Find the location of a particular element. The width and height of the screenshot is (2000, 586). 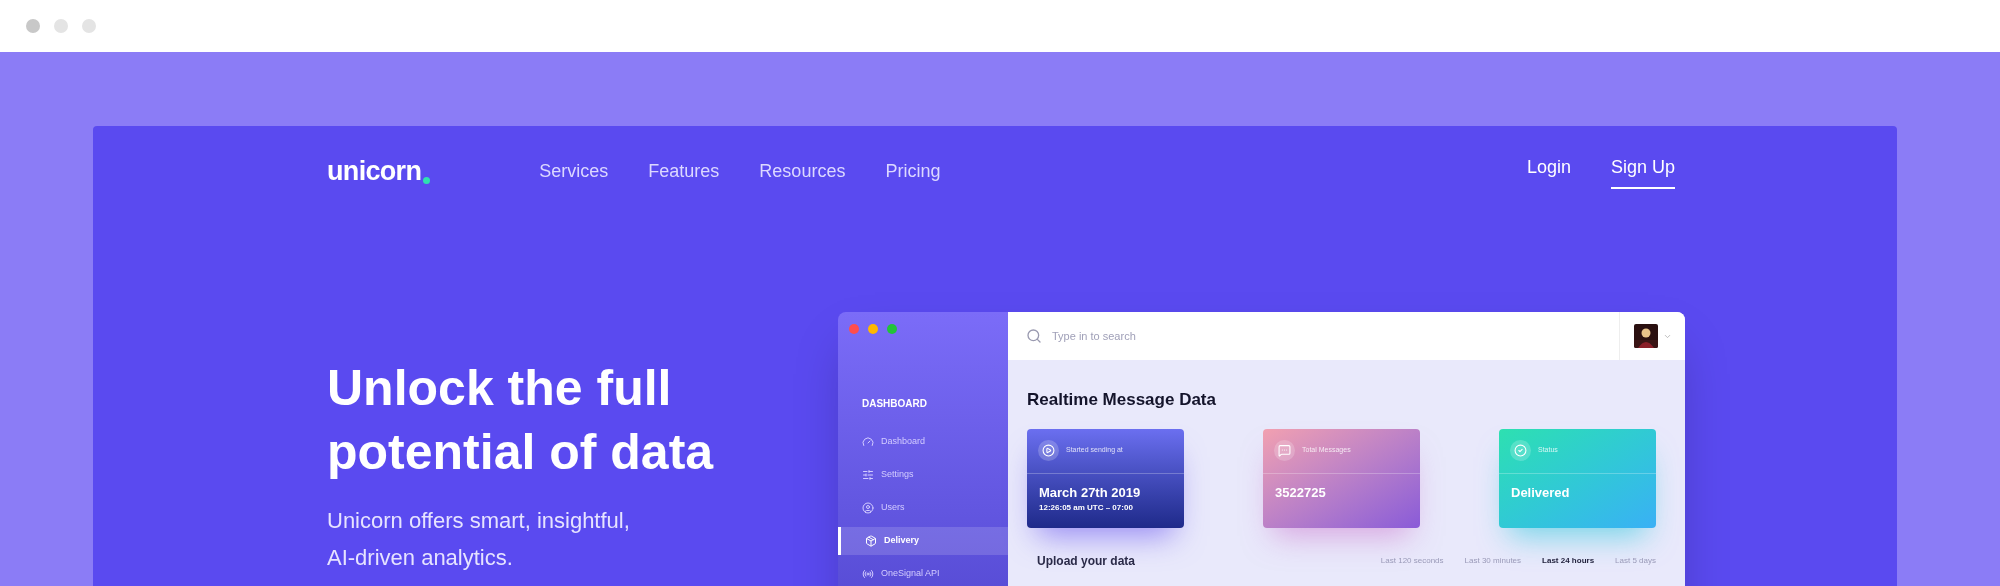

card-detail: 12:26:05 am UTC – 07:00 is located at coordinates (1086, 508).